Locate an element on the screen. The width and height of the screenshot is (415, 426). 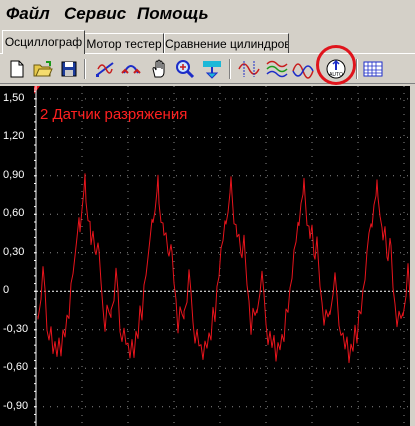
phase-waves-icon is located at coordinates (303, 69).